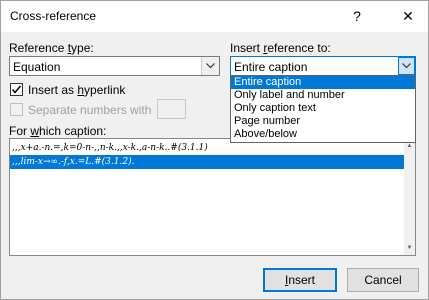 The width and height of the screenshot is (429, 300). I want to click on checkmark-icon, so click(16, 89).